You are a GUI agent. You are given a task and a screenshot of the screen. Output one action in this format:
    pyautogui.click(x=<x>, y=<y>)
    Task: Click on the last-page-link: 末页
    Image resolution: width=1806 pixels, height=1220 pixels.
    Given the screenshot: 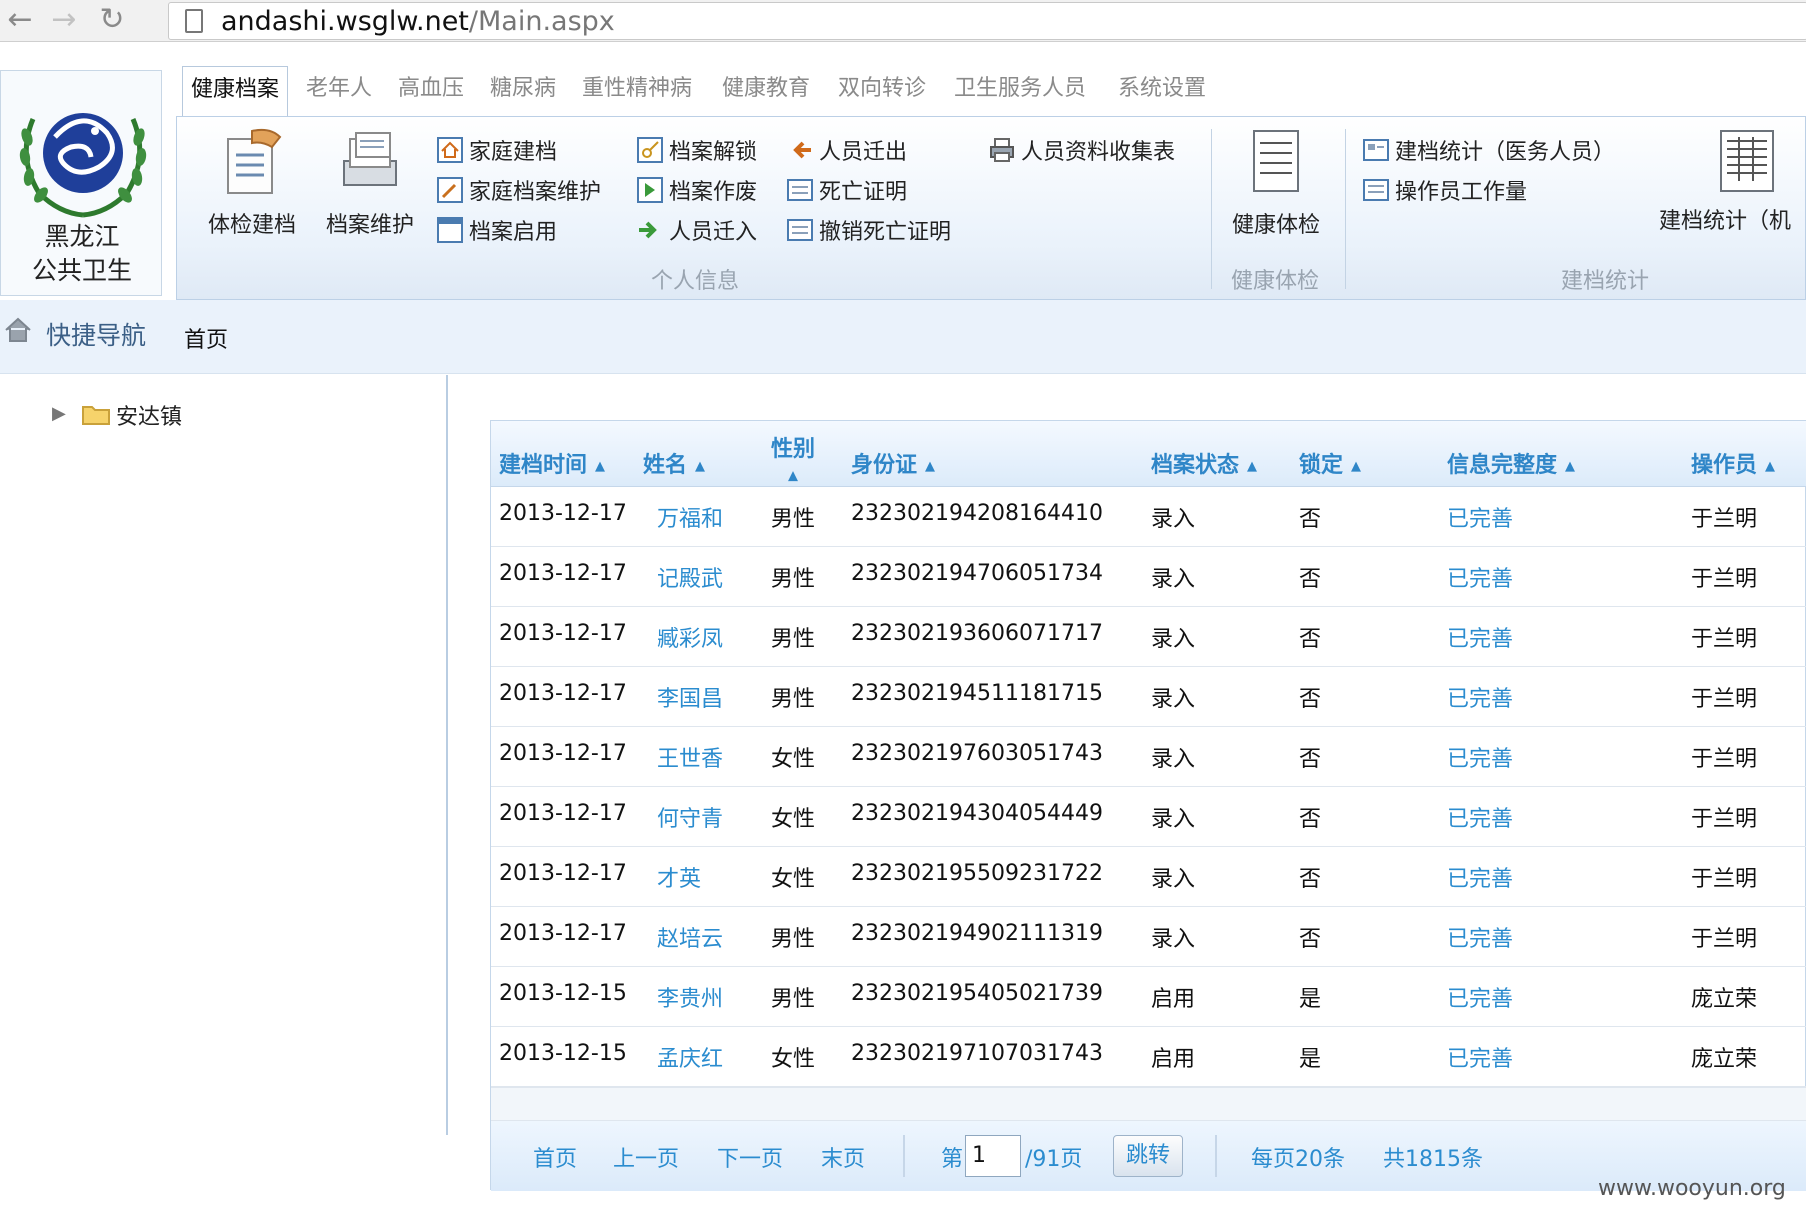 What is the action you would take?
    pyautogui.click(x=843, y=1157)
    